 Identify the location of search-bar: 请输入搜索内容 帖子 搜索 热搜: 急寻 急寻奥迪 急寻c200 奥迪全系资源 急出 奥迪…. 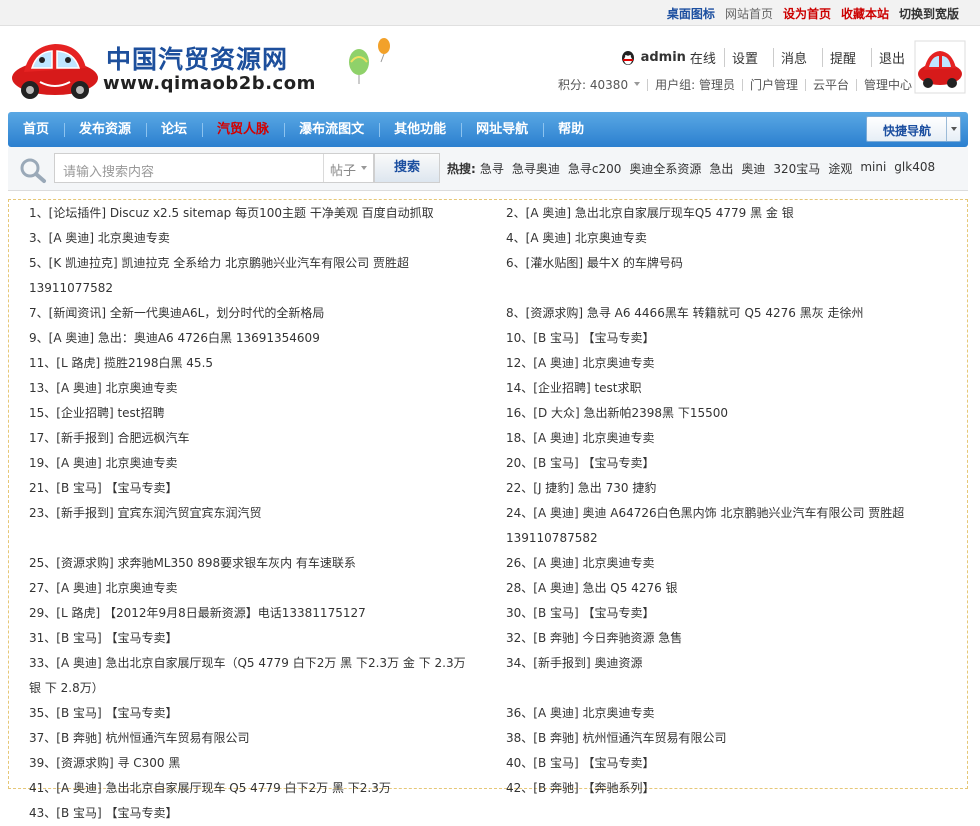
(488, 169).